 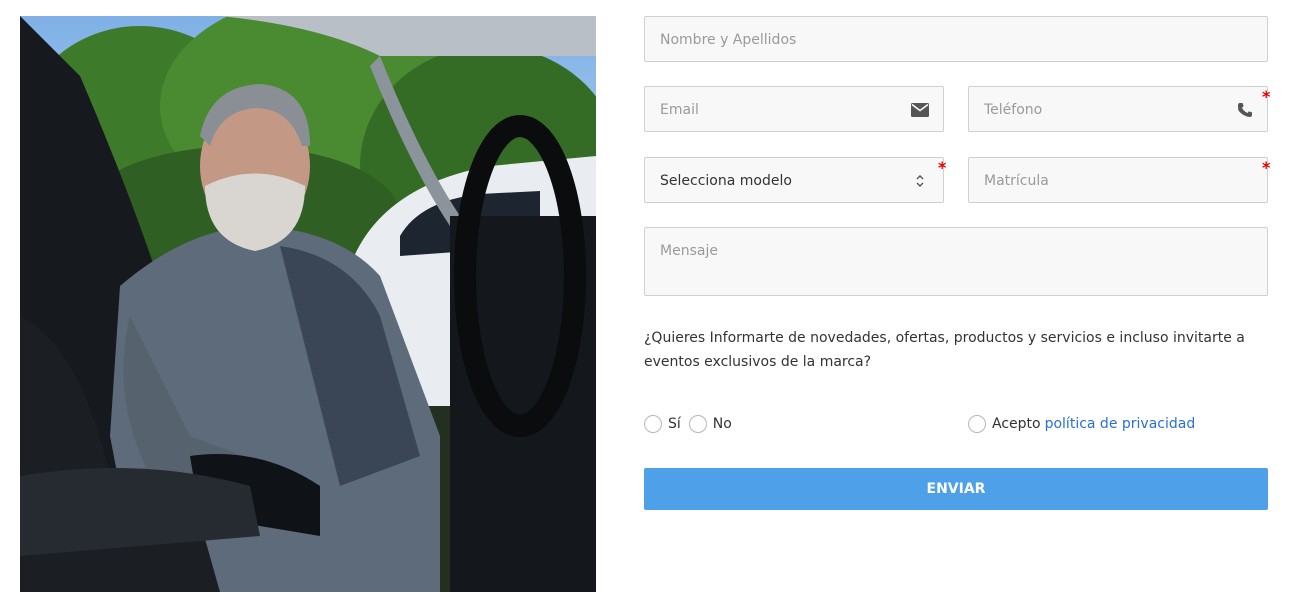 What do you see at coordinates (726, 181) in the screenshot?
I see `model-select-value: Selecciona modelo` at bounding box center [726, 181].